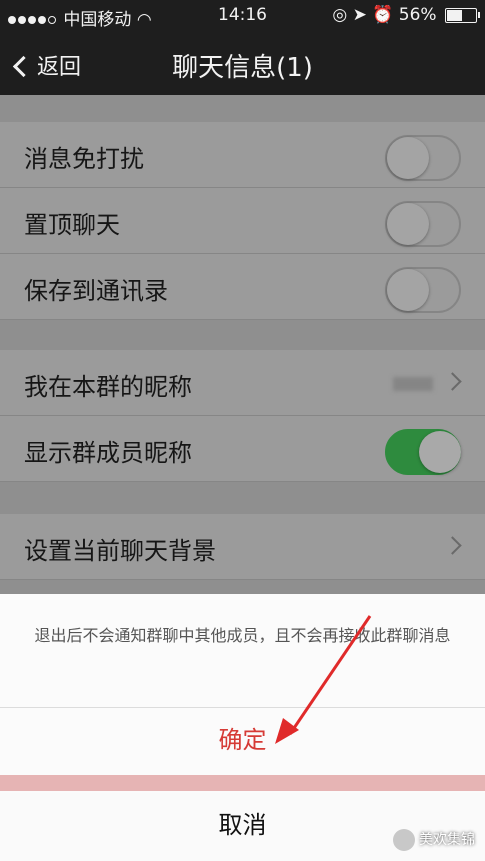 The height and width of the screenshot is (861, 485). I want to click on watermark: 美欢集锦, so click(434, 840).